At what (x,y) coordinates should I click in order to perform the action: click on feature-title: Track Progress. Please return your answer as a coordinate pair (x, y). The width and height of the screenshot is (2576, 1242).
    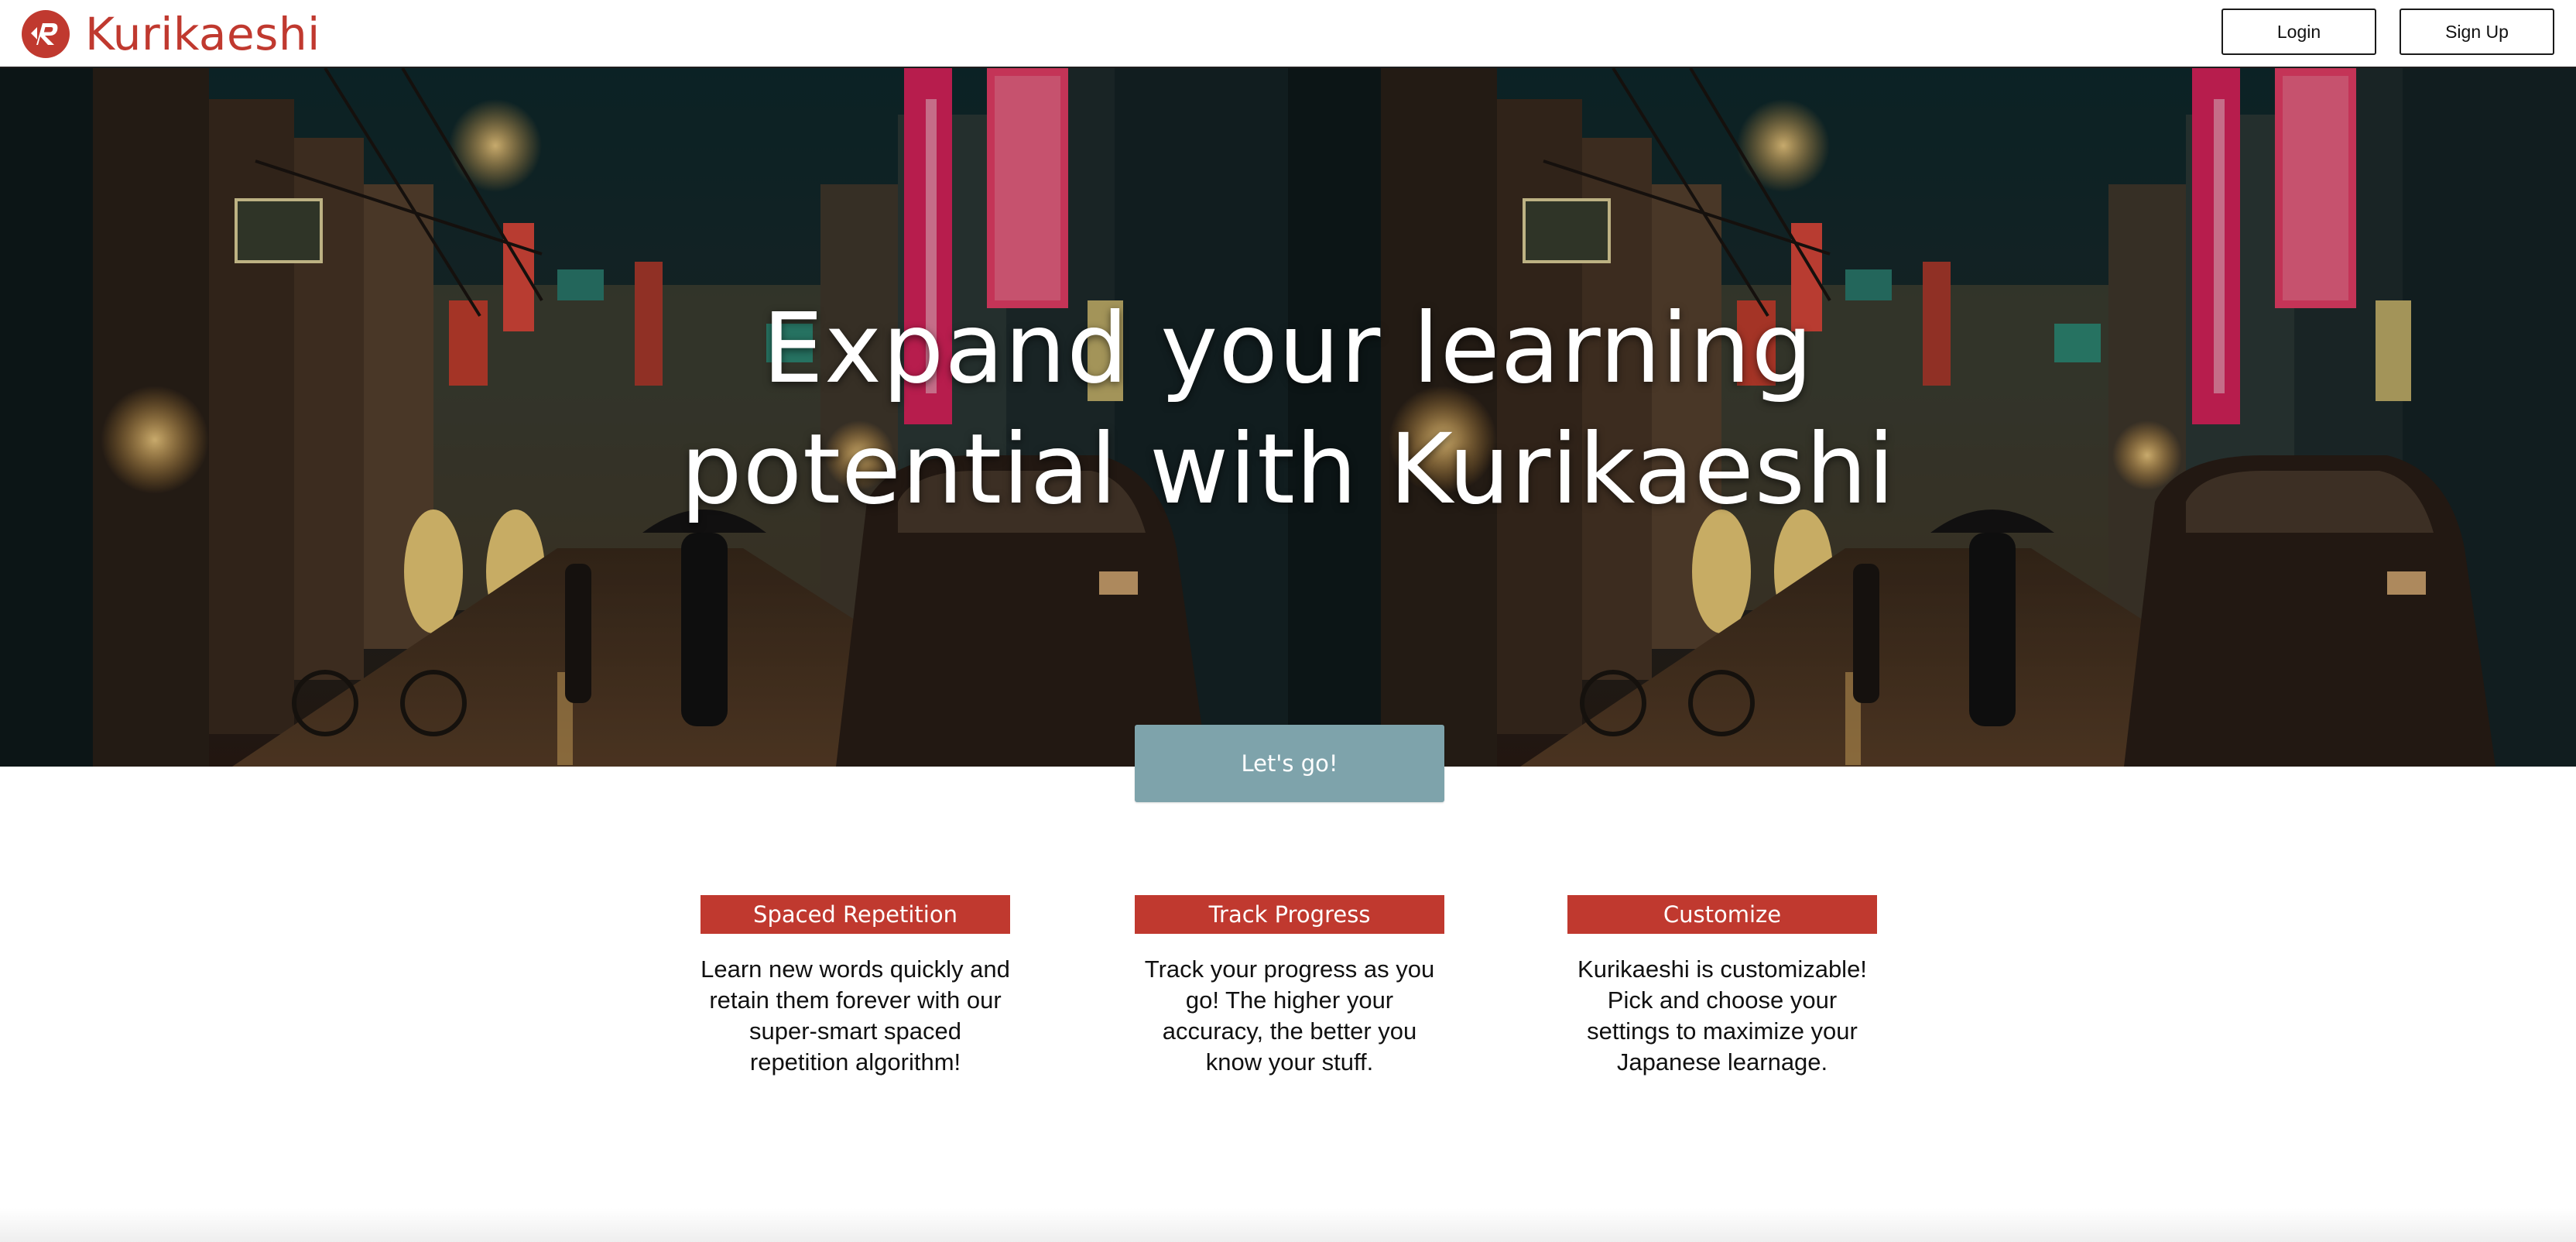
    Looking at the image, I should click on (1289, 914).